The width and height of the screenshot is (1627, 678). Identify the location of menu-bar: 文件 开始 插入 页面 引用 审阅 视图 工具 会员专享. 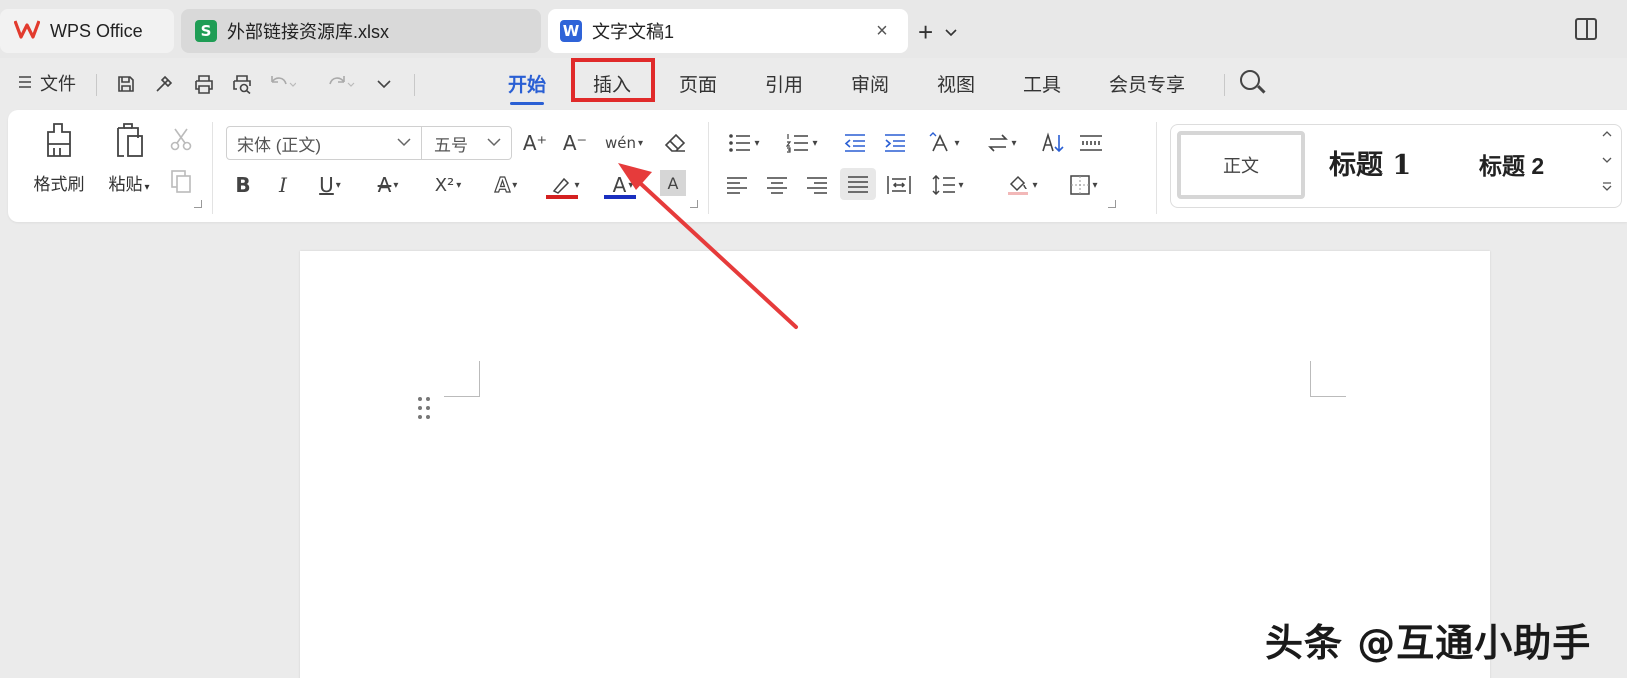
(813, 83).